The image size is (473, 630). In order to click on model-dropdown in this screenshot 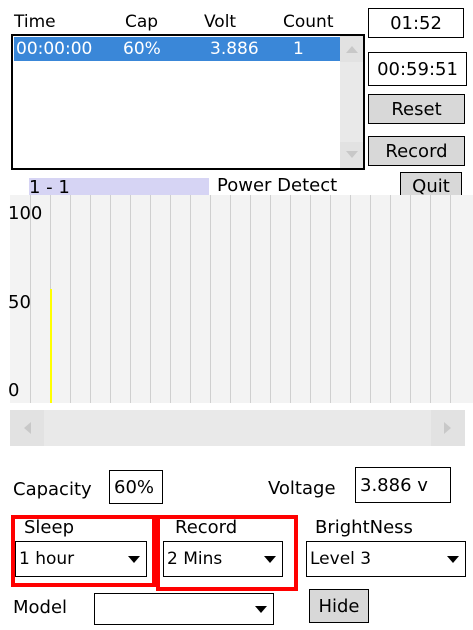, I will do `click(184, 609)`.